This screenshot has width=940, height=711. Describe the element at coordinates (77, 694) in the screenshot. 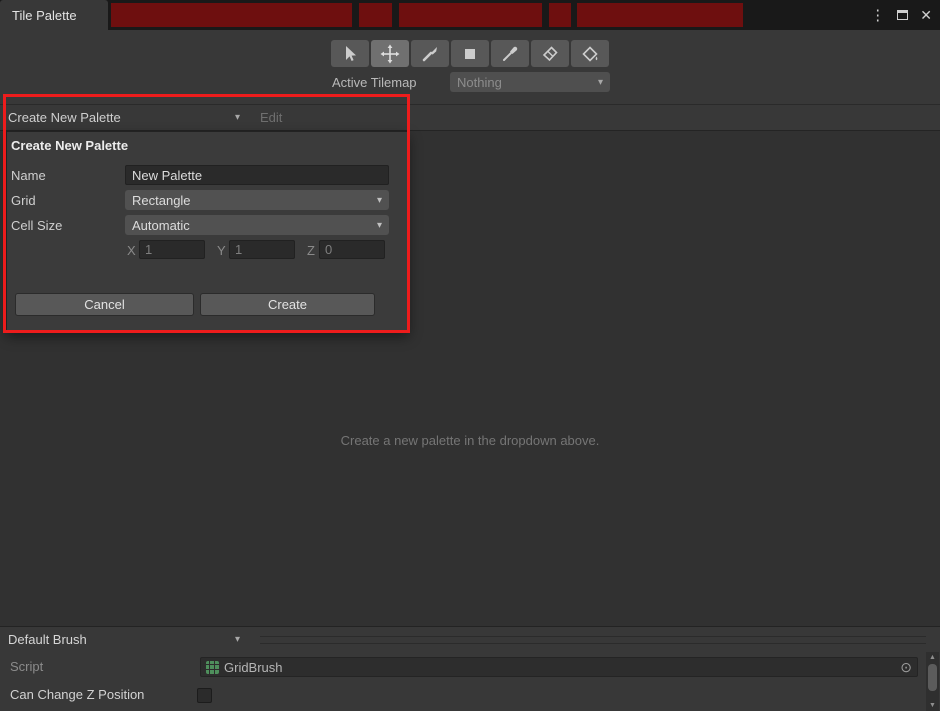

I see `can-change-z-label: Can Change Z Position` at that location.